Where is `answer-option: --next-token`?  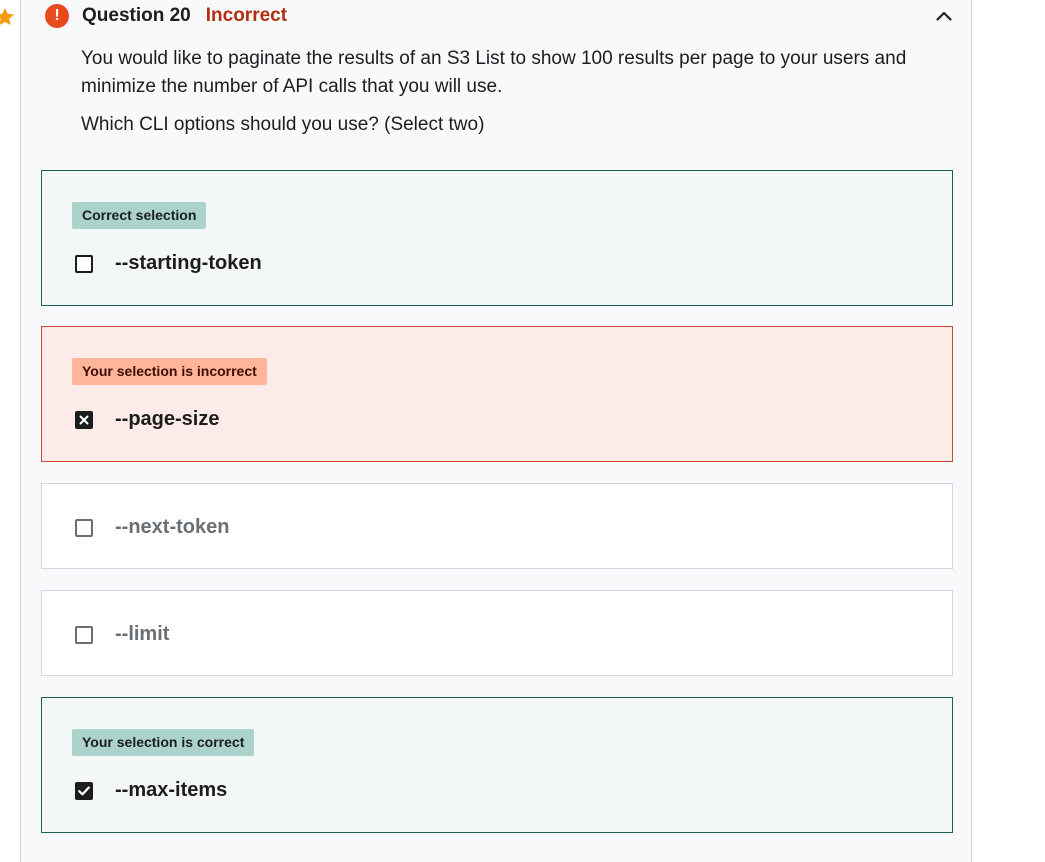 answer-option: --next-token is located at coordinates (497, 526).